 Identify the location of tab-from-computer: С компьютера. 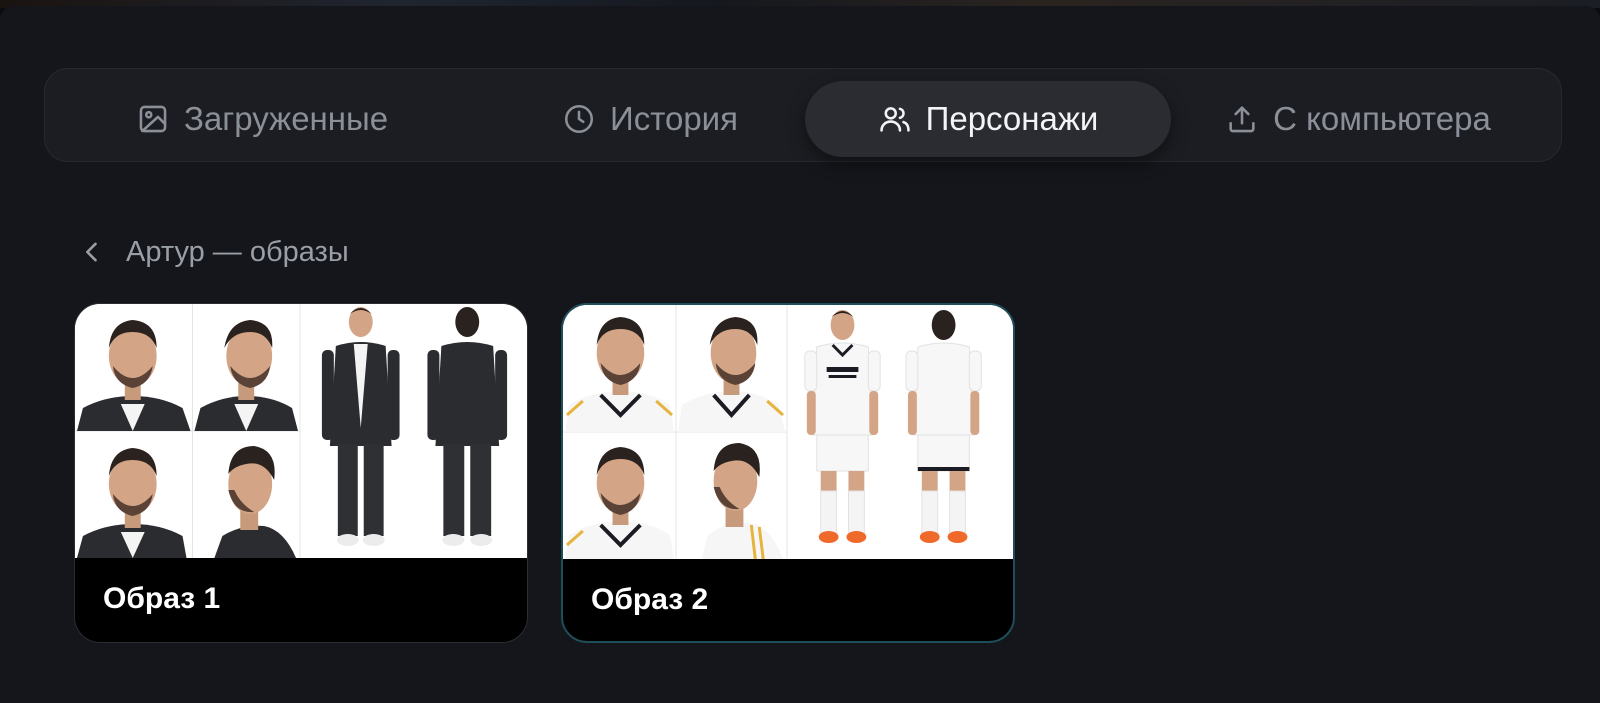
(1358, 119).